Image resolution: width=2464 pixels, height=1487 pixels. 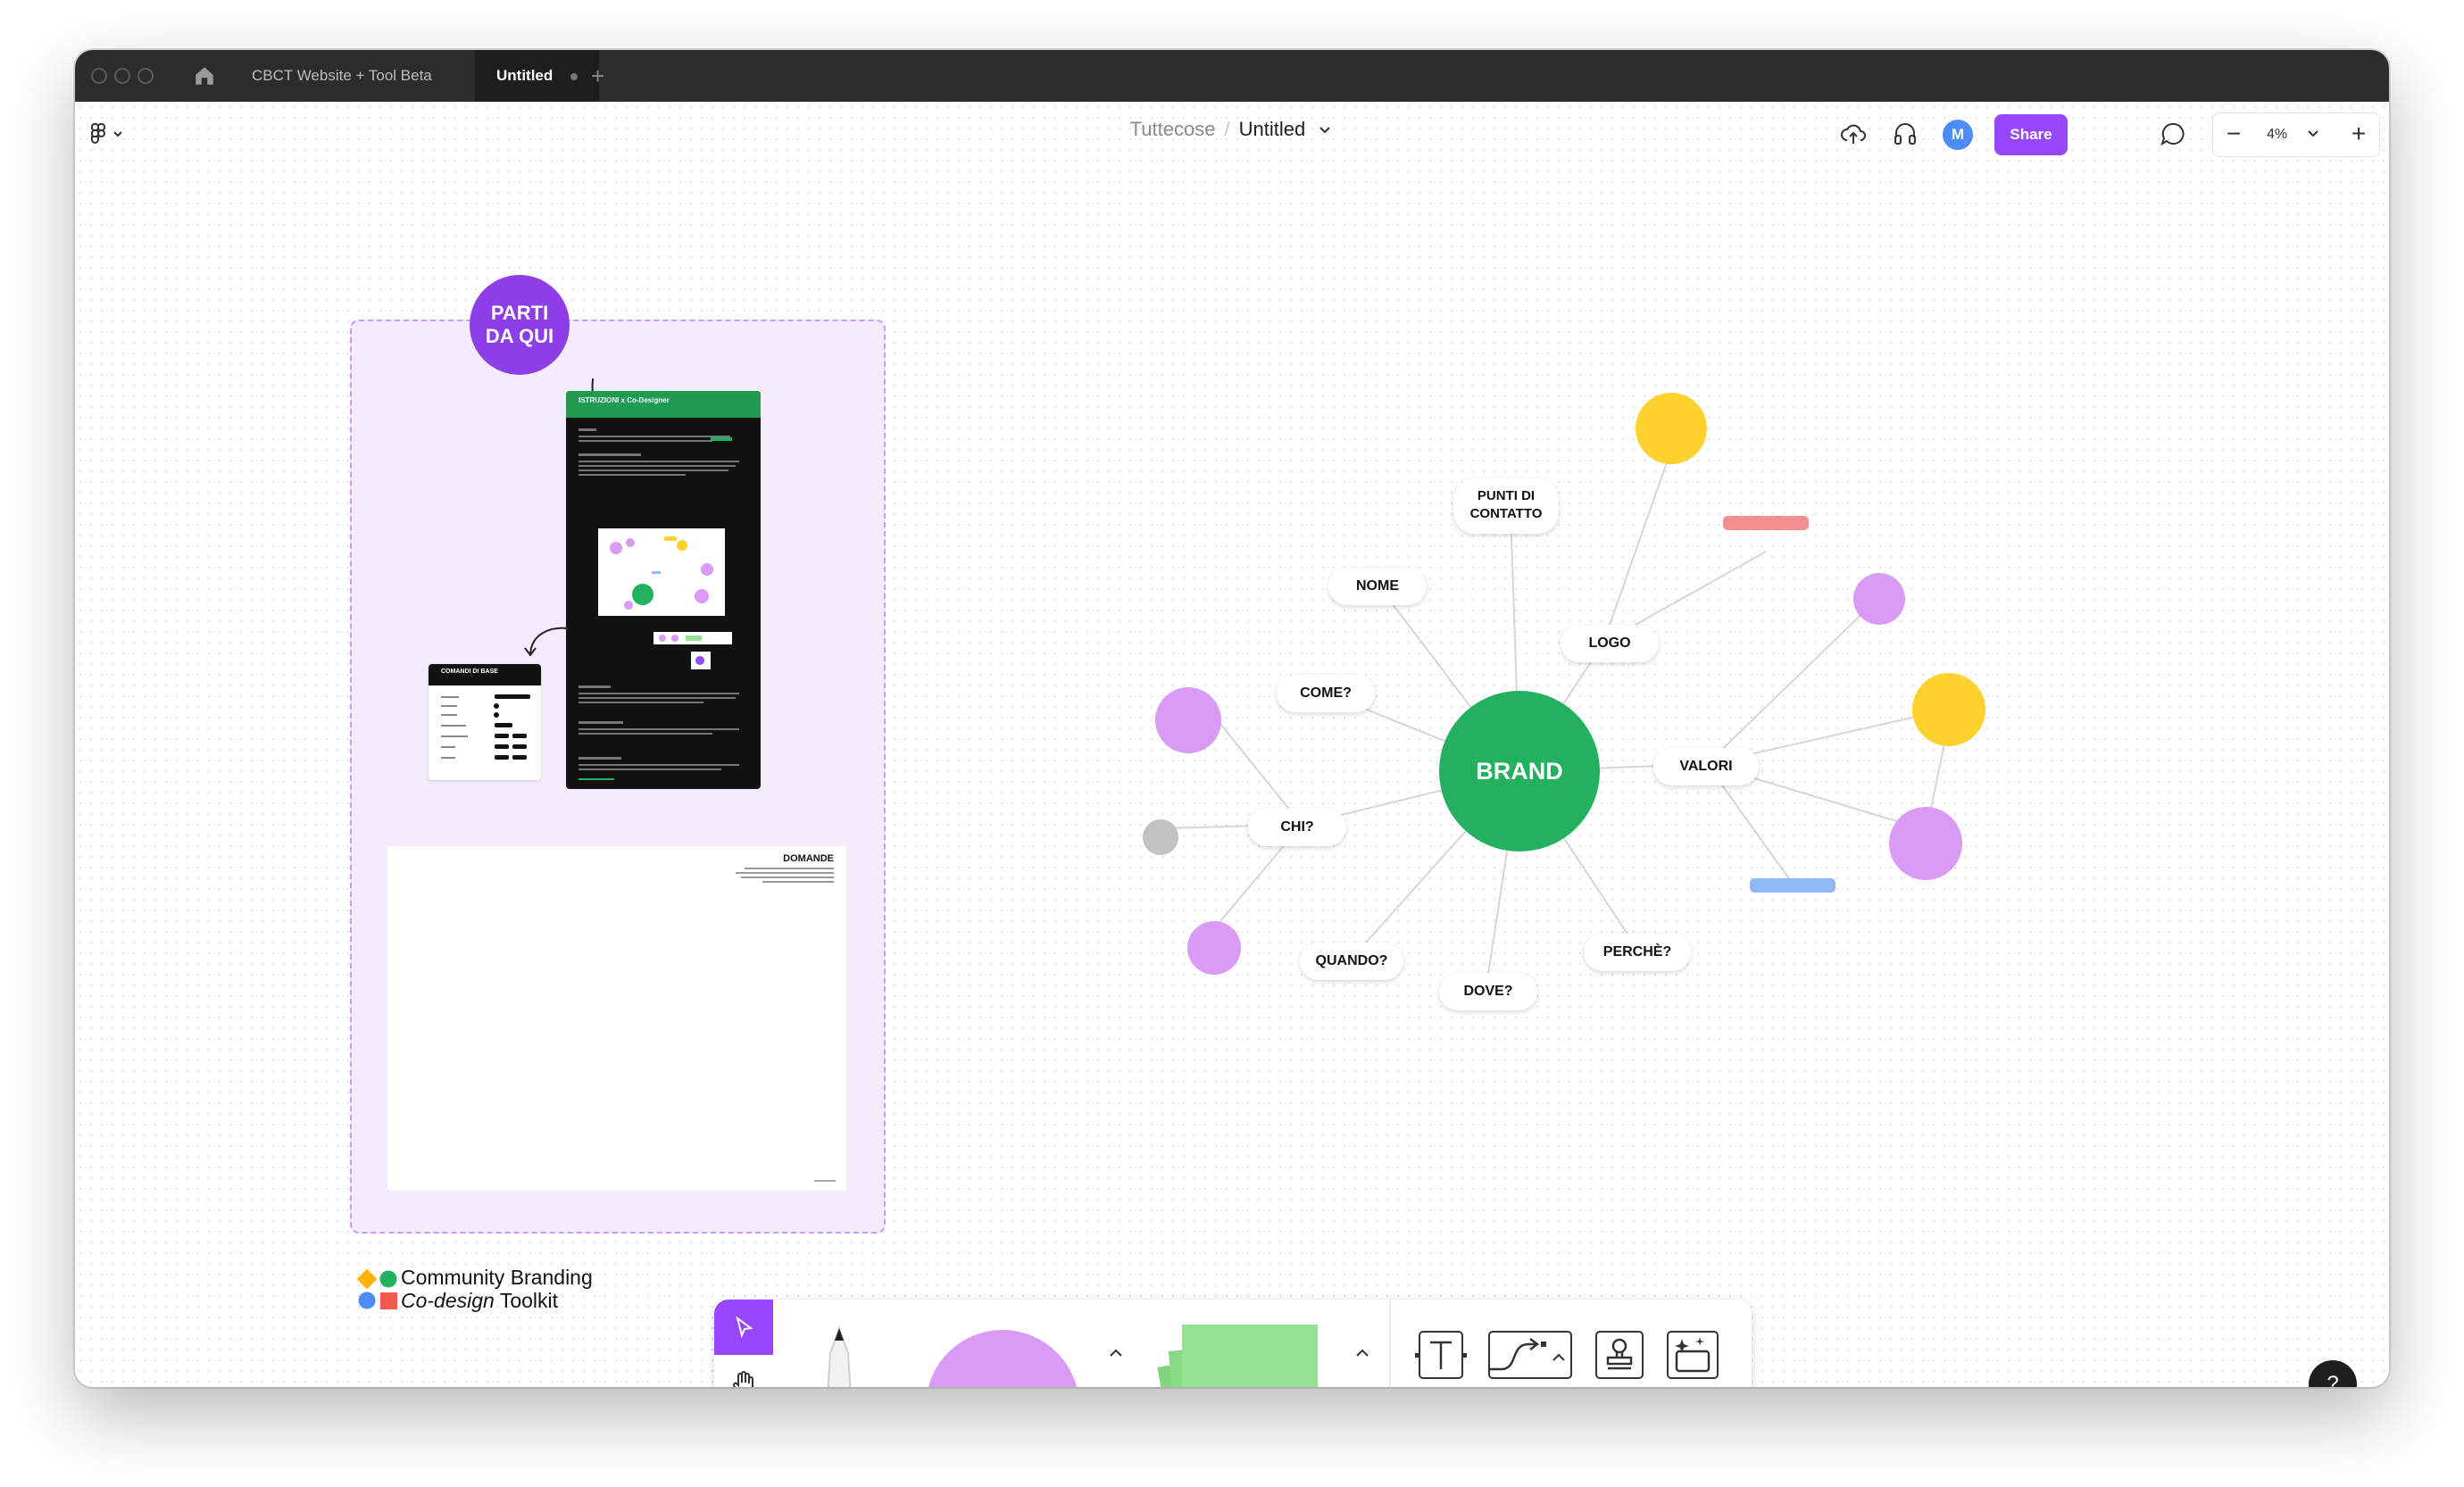 What do you see at coordinates (99, 76) in the screenshot?
I see `close-window-button` at bounding box center [99, 76].